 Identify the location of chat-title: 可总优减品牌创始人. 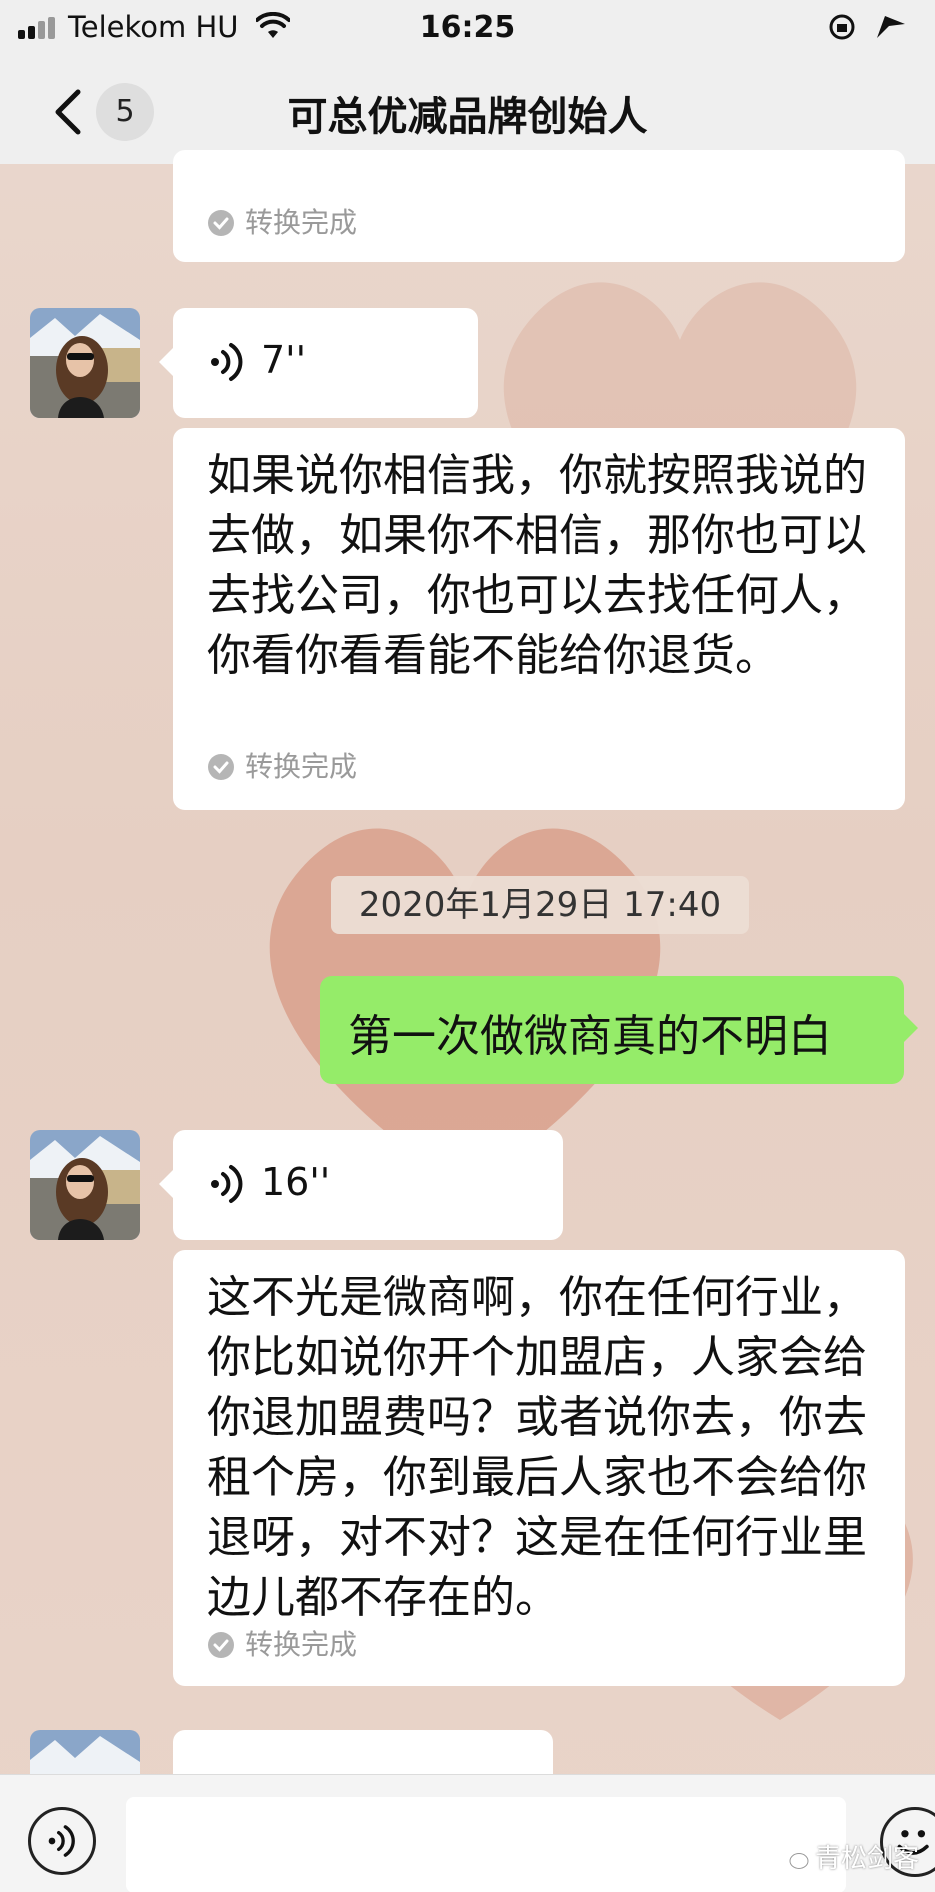
(467, 117).